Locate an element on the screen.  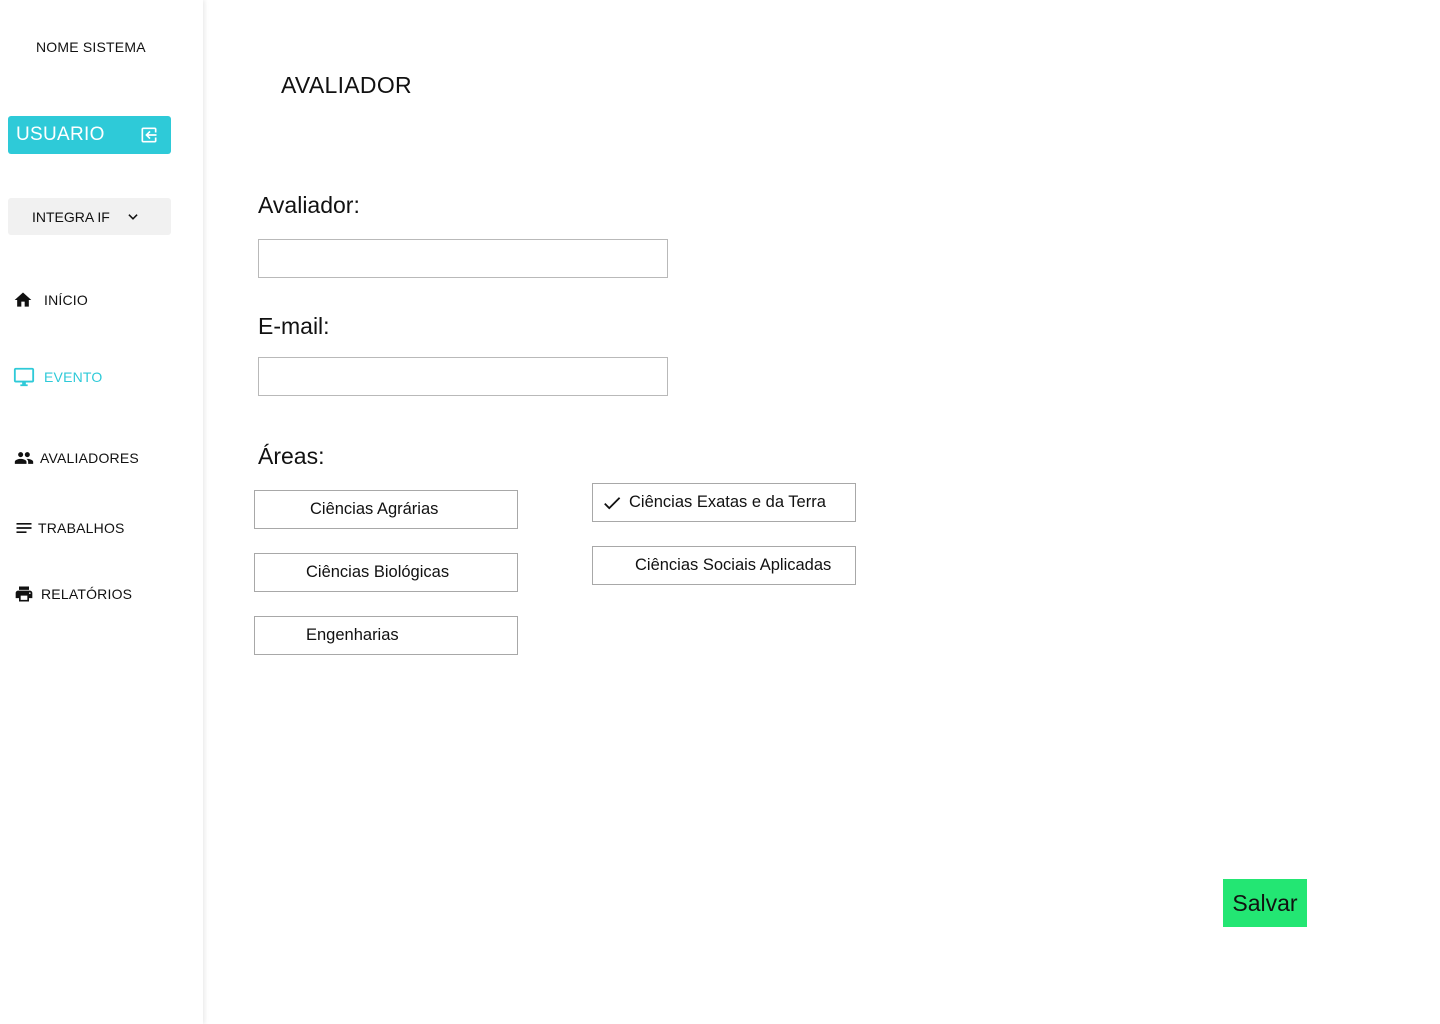
areas-label: Áreas: is located at coordinates (291, 456).